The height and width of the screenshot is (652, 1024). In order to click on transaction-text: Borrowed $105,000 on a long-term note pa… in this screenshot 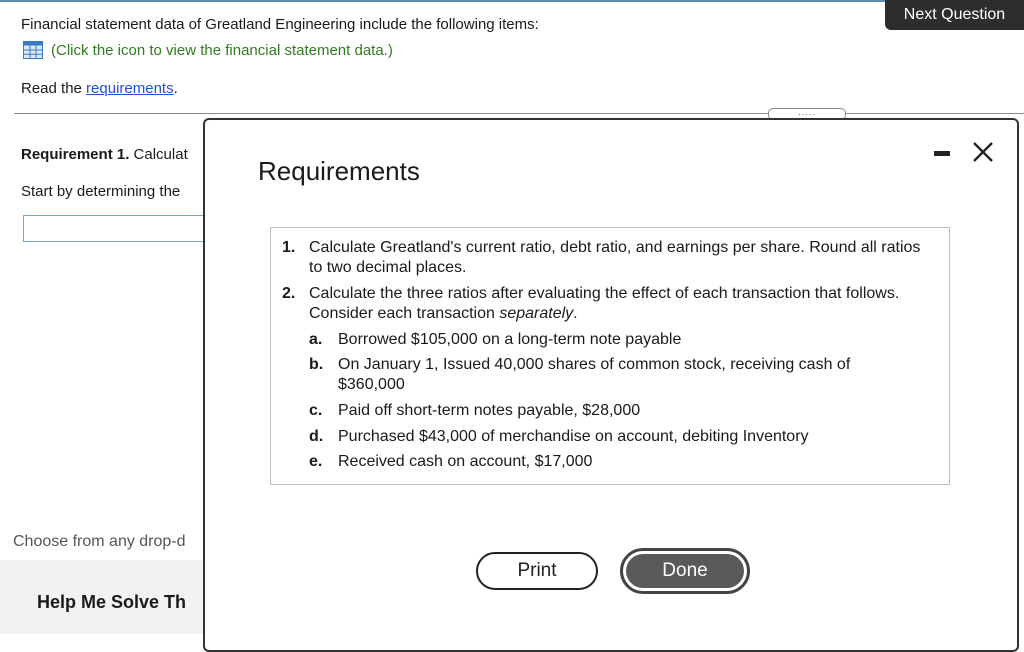, I will do `click(510, 339)`.